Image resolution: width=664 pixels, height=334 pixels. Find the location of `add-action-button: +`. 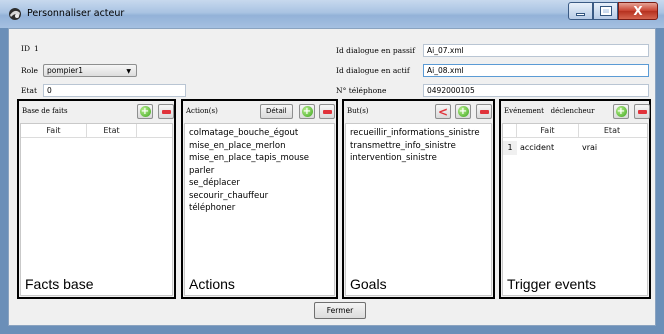

add-action-button: + is located at coordinates (307, 111).